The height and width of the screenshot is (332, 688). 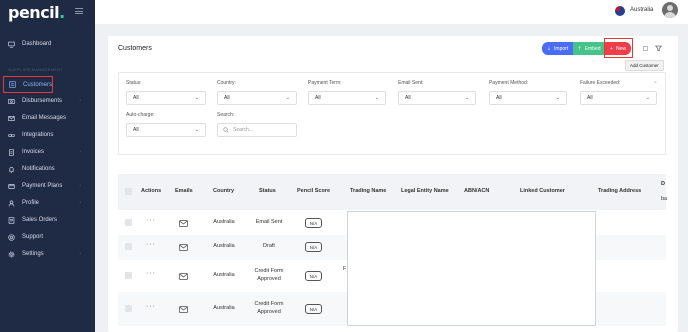 I want to click on column-header-clipped: D, so click(x=663, y=184).